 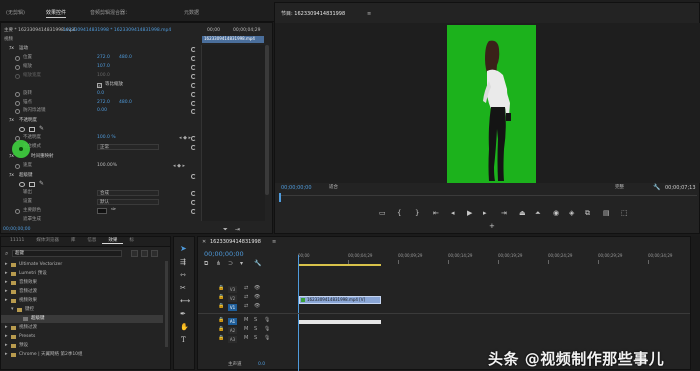 I want to click on mark-out-icon: }, so click(x=417, y=213).